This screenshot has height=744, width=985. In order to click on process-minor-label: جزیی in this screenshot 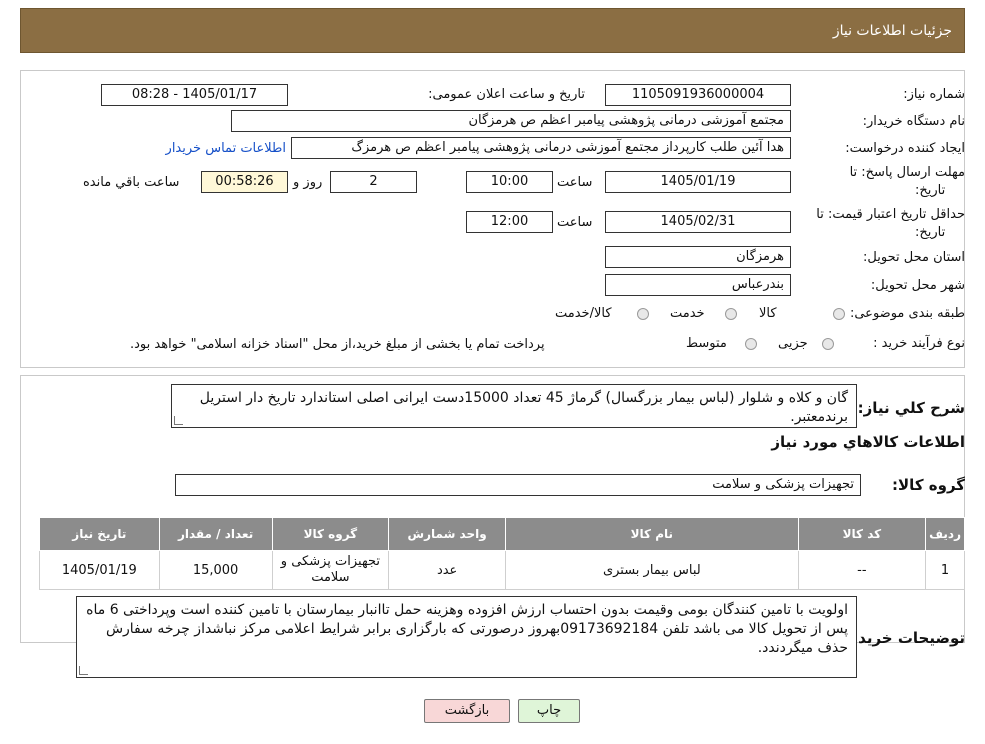, I will do `click(793, 343)`.